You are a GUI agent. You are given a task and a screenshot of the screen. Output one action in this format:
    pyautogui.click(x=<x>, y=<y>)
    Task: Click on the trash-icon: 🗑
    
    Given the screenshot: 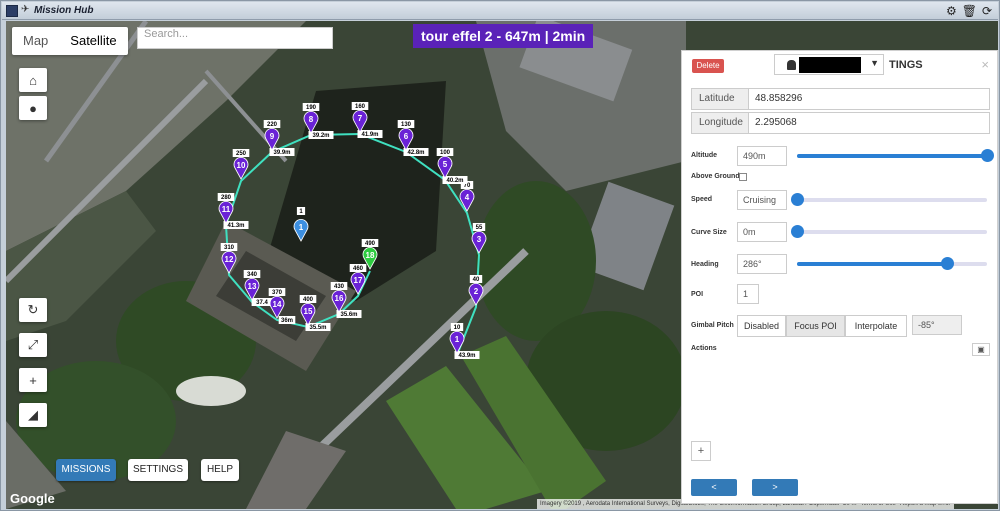 What is the action you would take?
    pyautogui.click(x=969, y=11)
    